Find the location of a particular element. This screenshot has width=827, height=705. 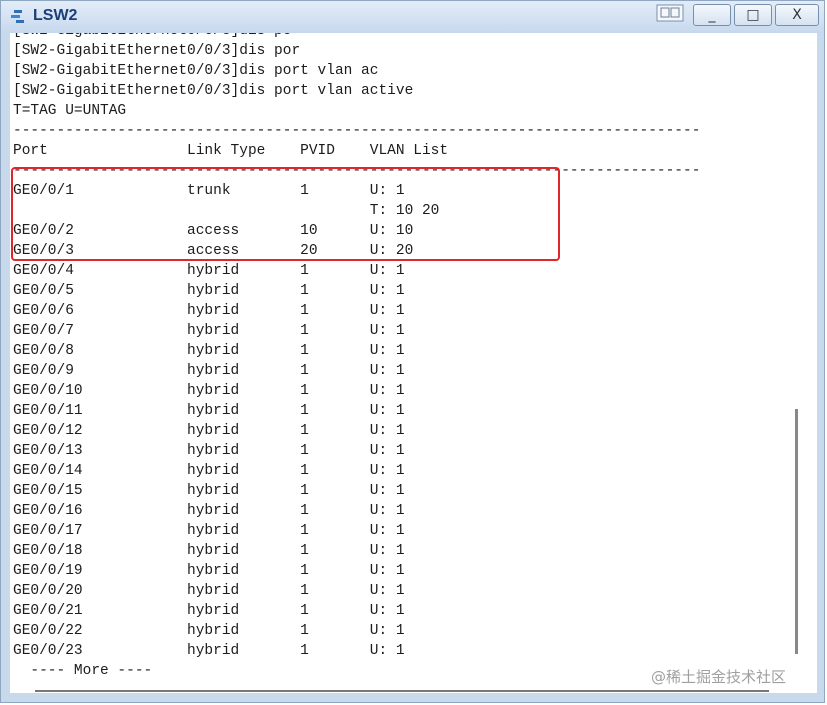

table-row: GE0/0/13 hybrid 1 U: 1 is located at coordinates (209, 451).